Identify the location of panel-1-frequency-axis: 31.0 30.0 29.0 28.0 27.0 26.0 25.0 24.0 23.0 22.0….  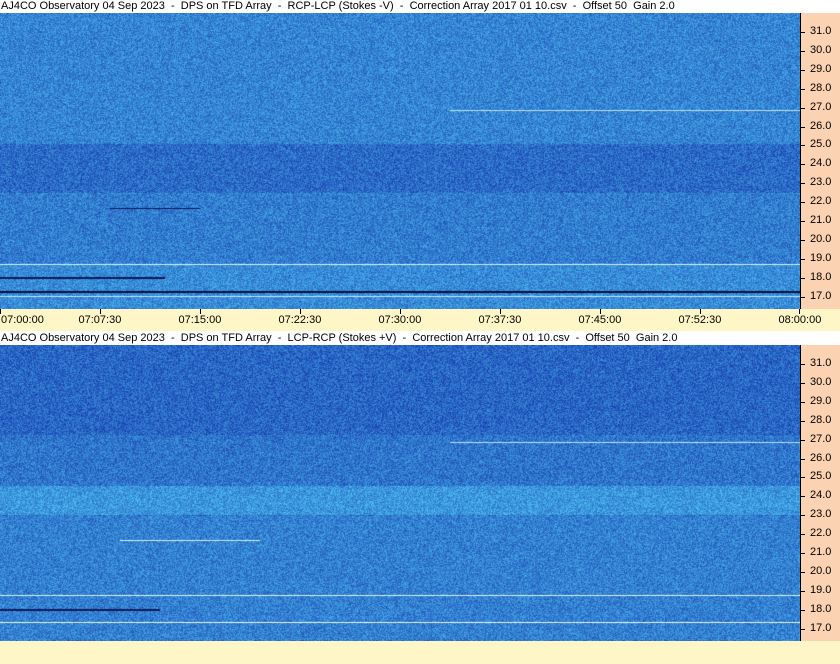
(820, 161).